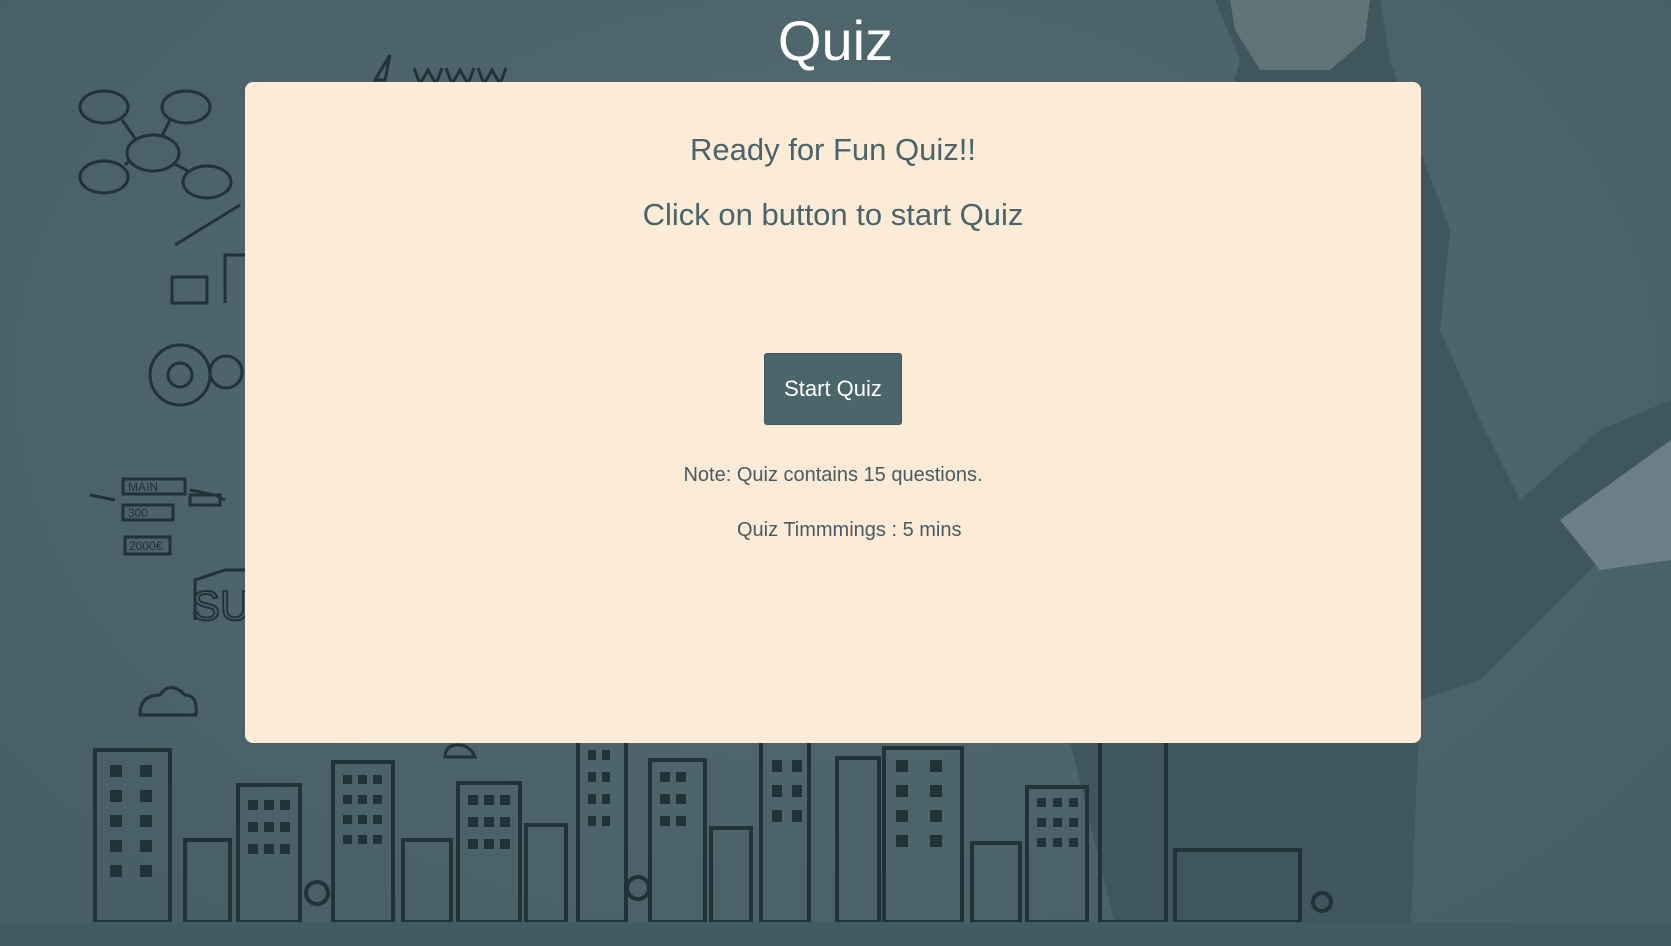  What do you see at coordinates (143, 487) in the screenshot?
I see `svg-text: MAIN` at bounding box center [143, 487].